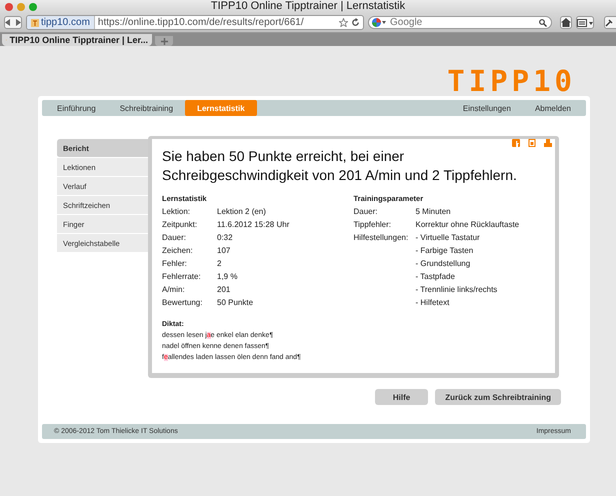  I want to click on stat-value: 107, so click(223, 250).